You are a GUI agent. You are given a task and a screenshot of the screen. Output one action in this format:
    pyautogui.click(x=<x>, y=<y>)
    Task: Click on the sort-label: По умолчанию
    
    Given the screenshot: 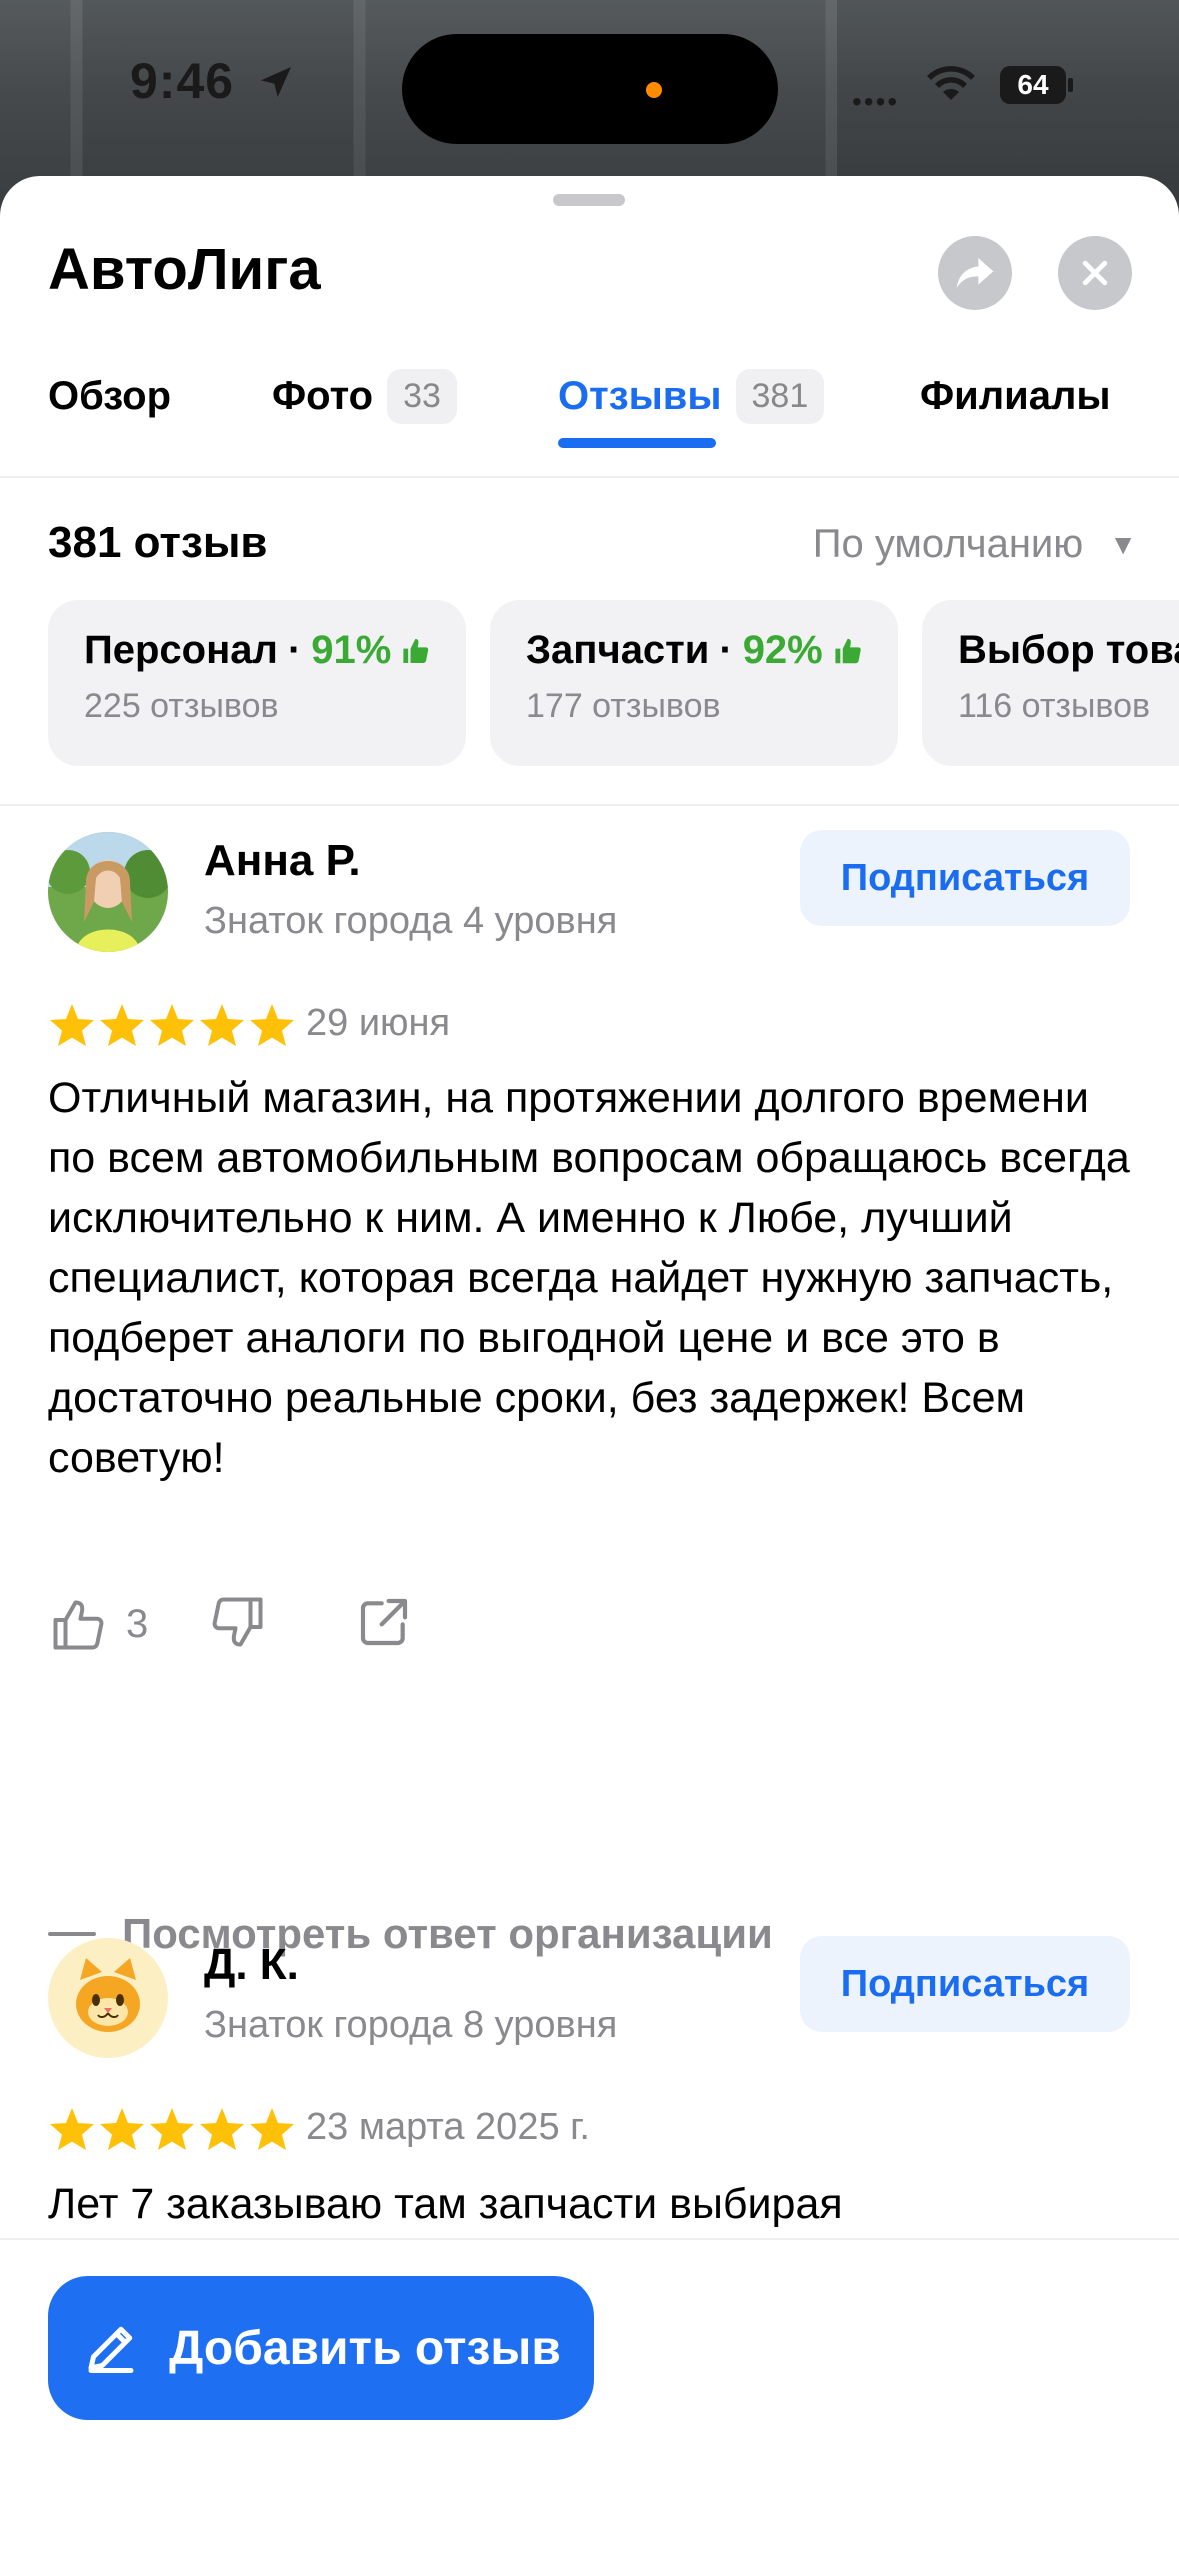 What is the action you would take?
    pyautogui.click(x=948, y=544)
    